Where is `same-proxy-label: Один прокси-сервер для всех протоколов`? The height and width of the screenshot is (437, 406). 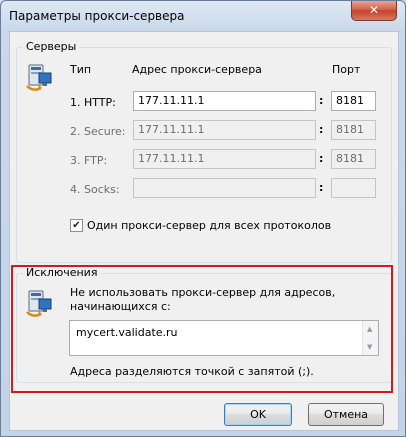 same-proxy-label: Один прокси-сервер для всех протоколов is located at coordinates (209, 225).